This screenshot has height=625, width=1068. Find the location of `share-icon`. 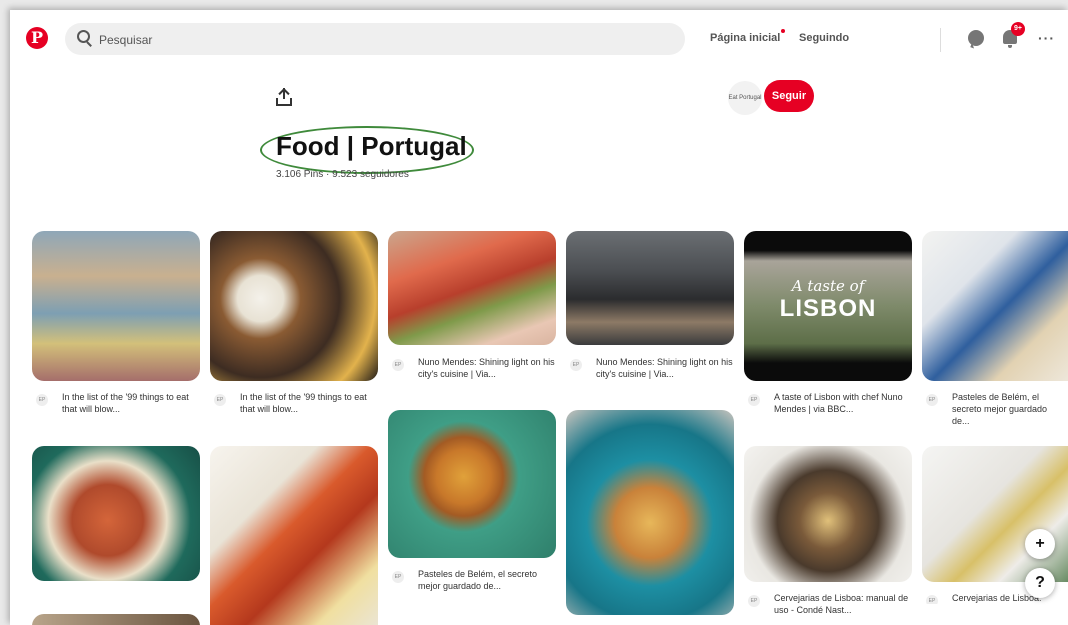

share-icon is located at coordinates (284, 98).